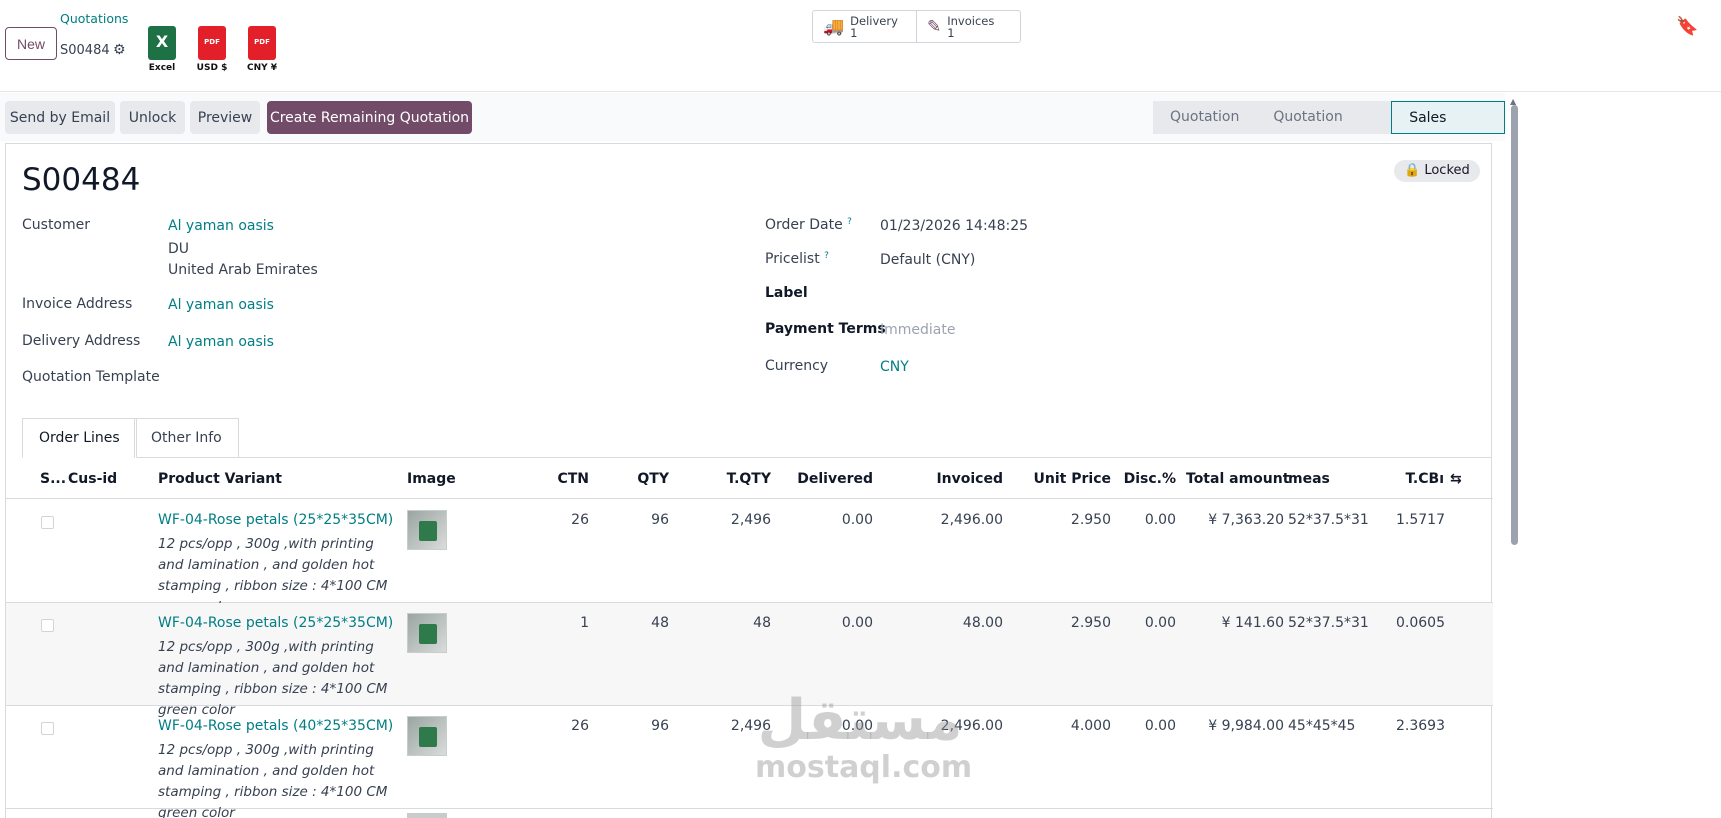 This screenshot has width=1721, height=818. What do you see at coordinates (954, 479) in the screenshot?
I see `col-invoiced: Invoiced` at bounding box center [954, 479].